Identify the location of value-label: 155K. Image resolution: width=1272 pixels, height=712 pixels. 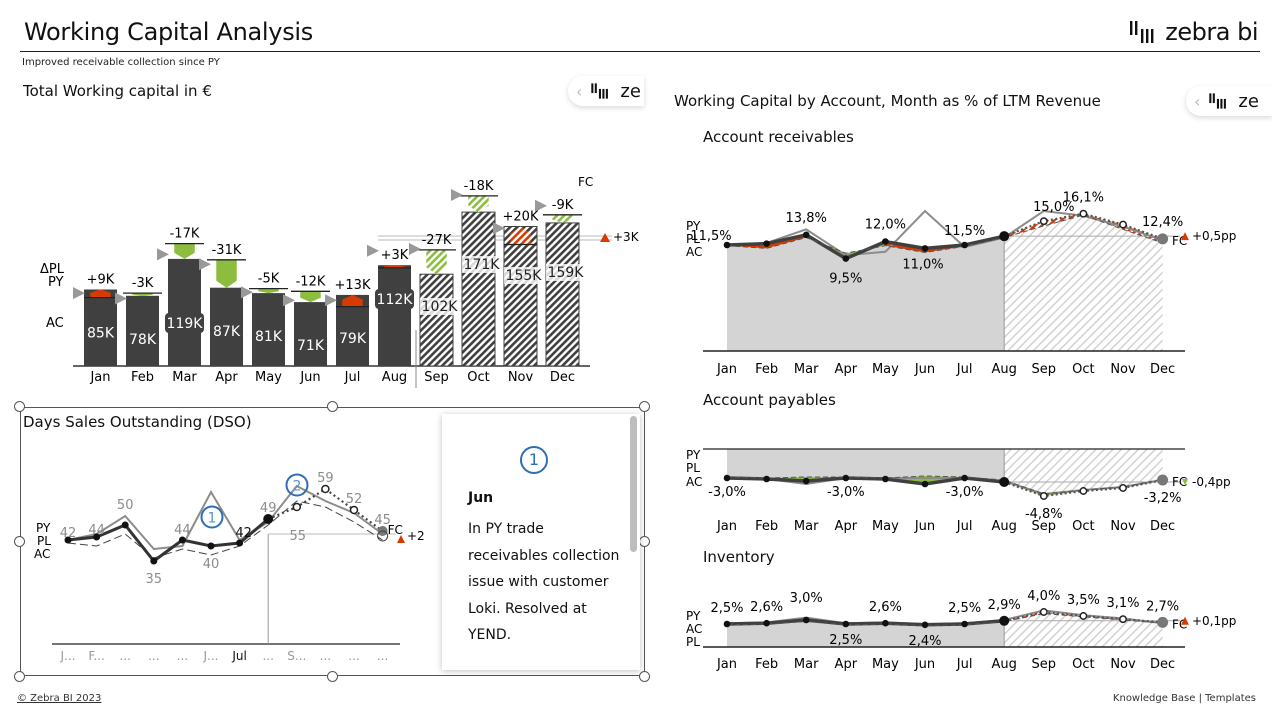
(524, 276).